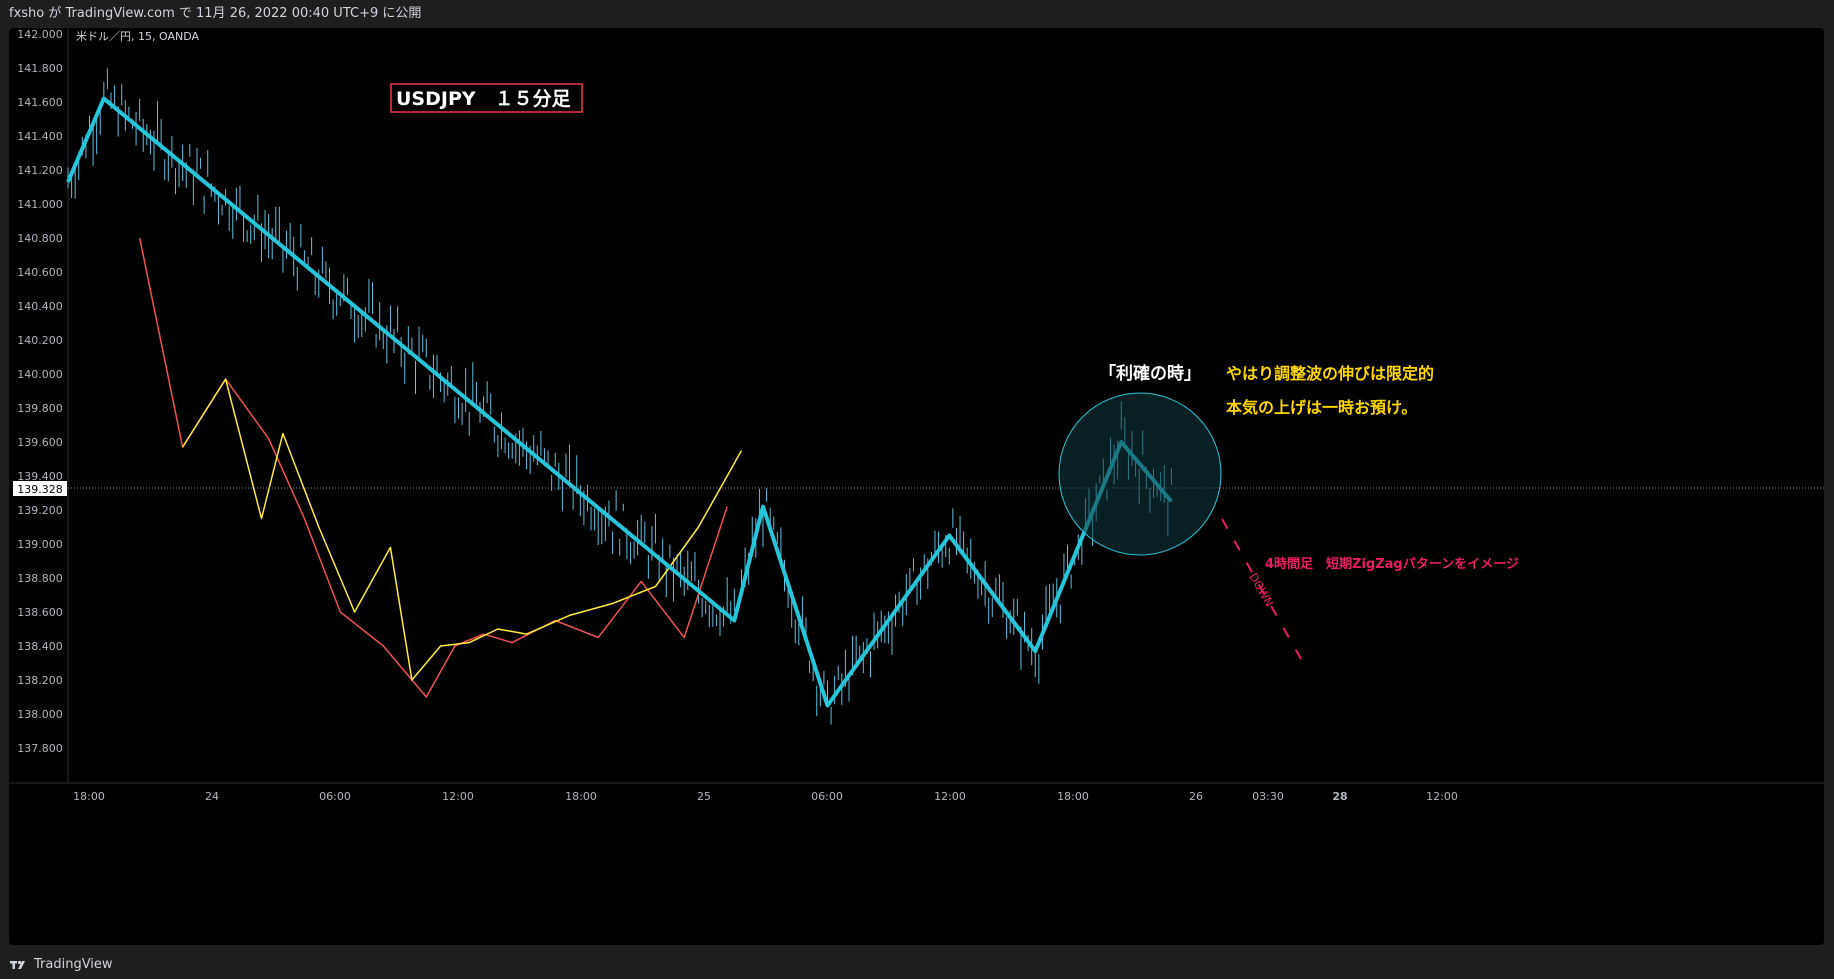  Describe the element at coordinates (1196, 796) in the screenshot. I see `time-tick-label: 26` at that location.